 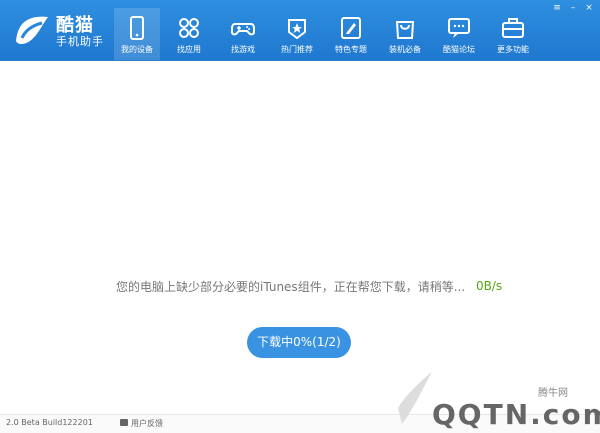 I want to click on feedback-icon, so click(x=124, y=422).